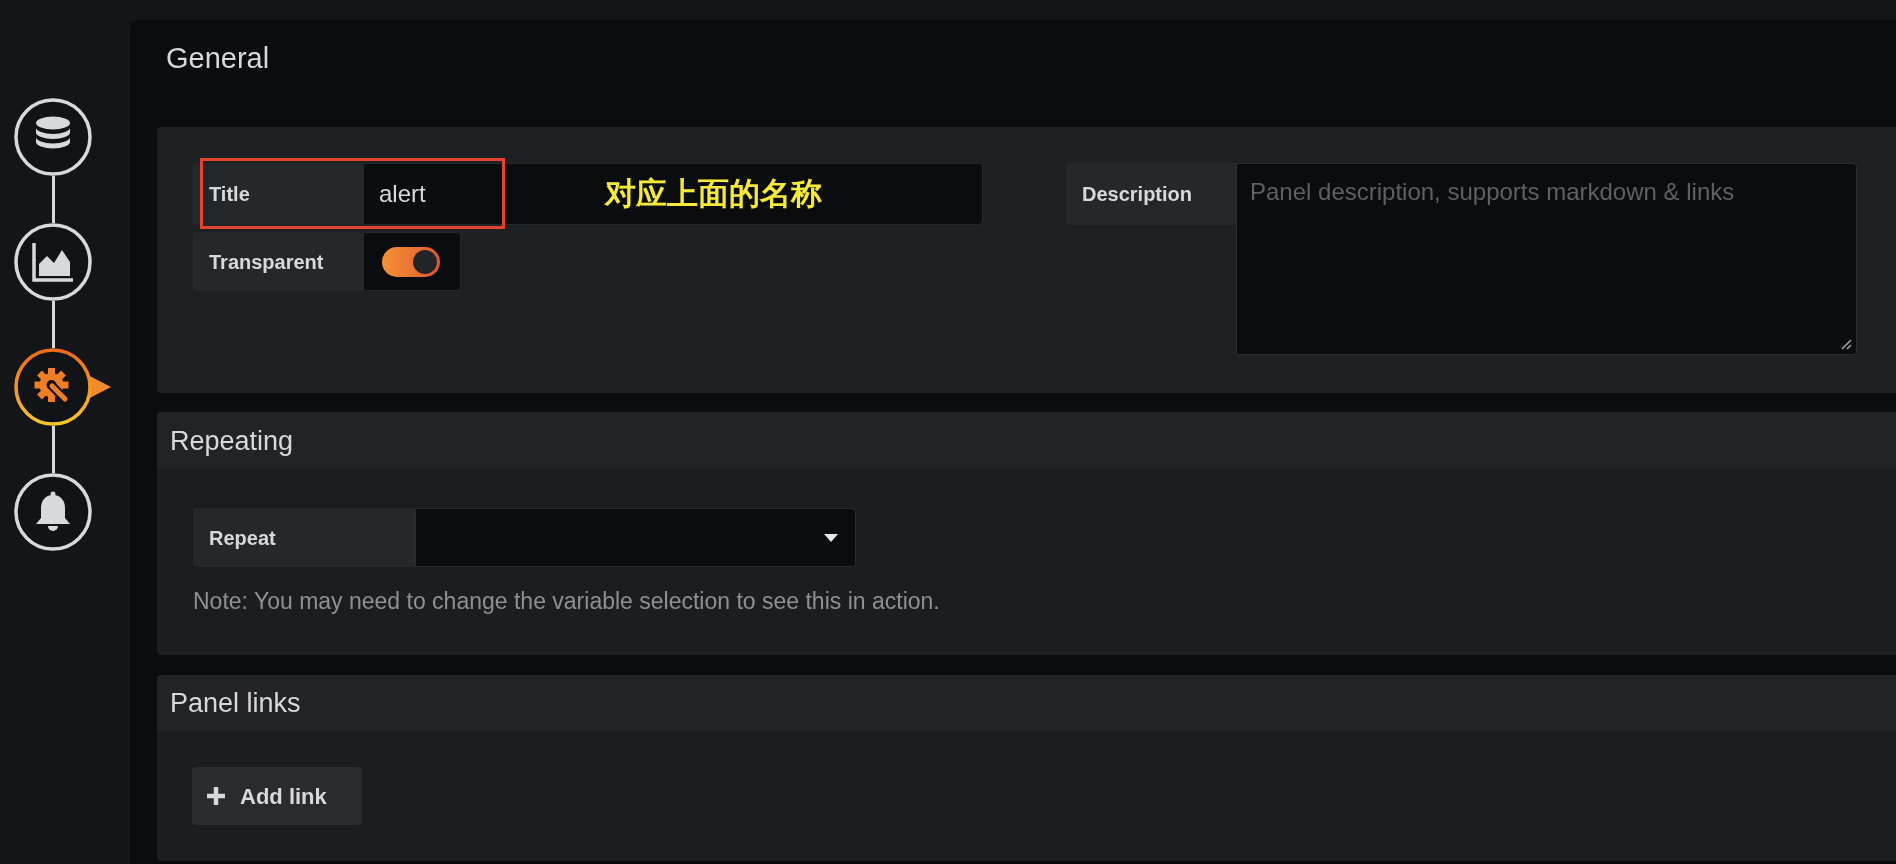 The height and width of the screenshot is (864, 1896). Describe the element at coordinates (232, 441) in the screenshot. I see `section-title: Repeating` at that location.